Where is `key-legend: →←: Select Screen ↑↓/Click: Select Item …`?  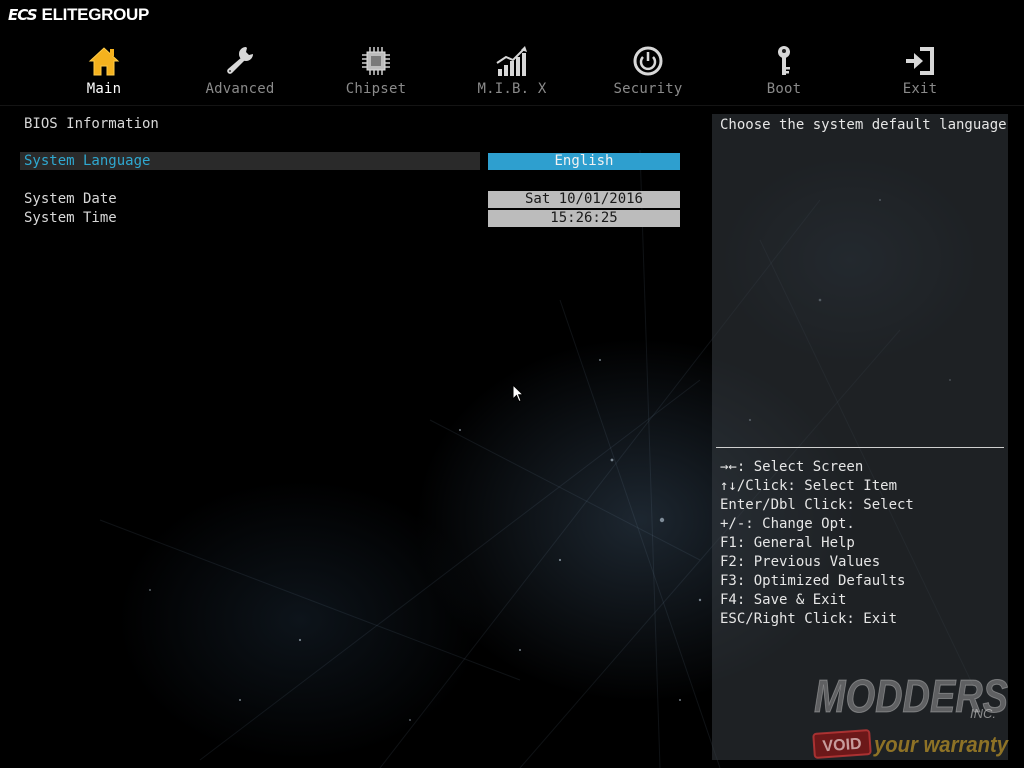 key-legend: →←: Select Screen ↑↓/Click: Select Item … is located at coordinates (817, 543).